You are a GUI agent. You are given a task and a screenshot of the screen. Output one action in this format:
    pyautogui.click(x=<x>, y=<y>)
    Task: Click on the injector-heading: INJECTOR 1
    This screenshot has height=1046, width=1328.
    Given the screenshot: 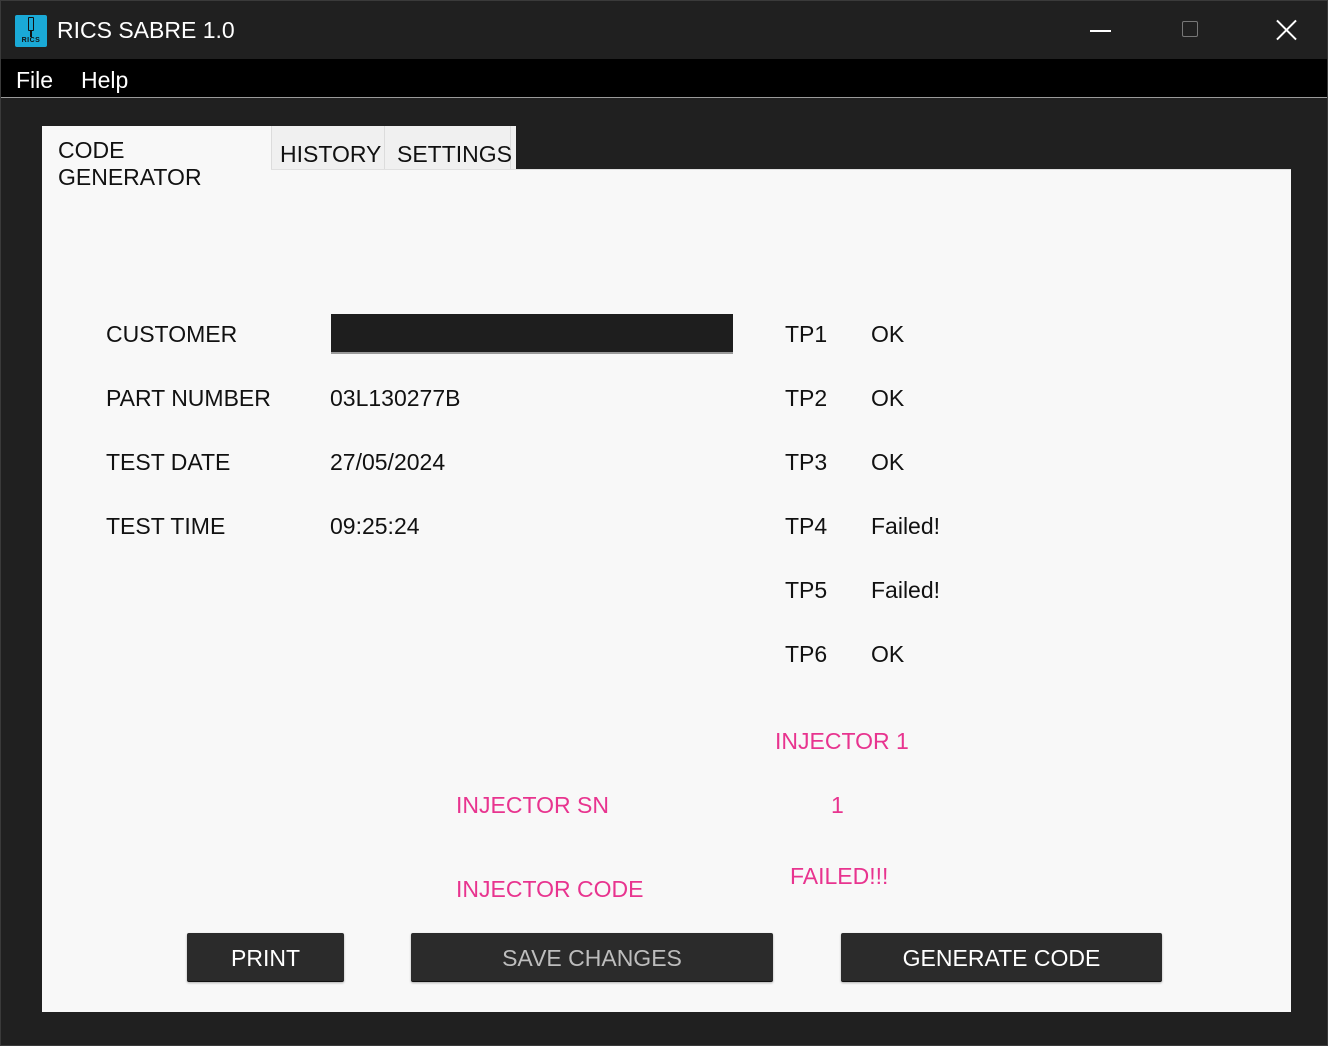 What is the action you would take?
    pyautogui.click(x=842, y=741)
    